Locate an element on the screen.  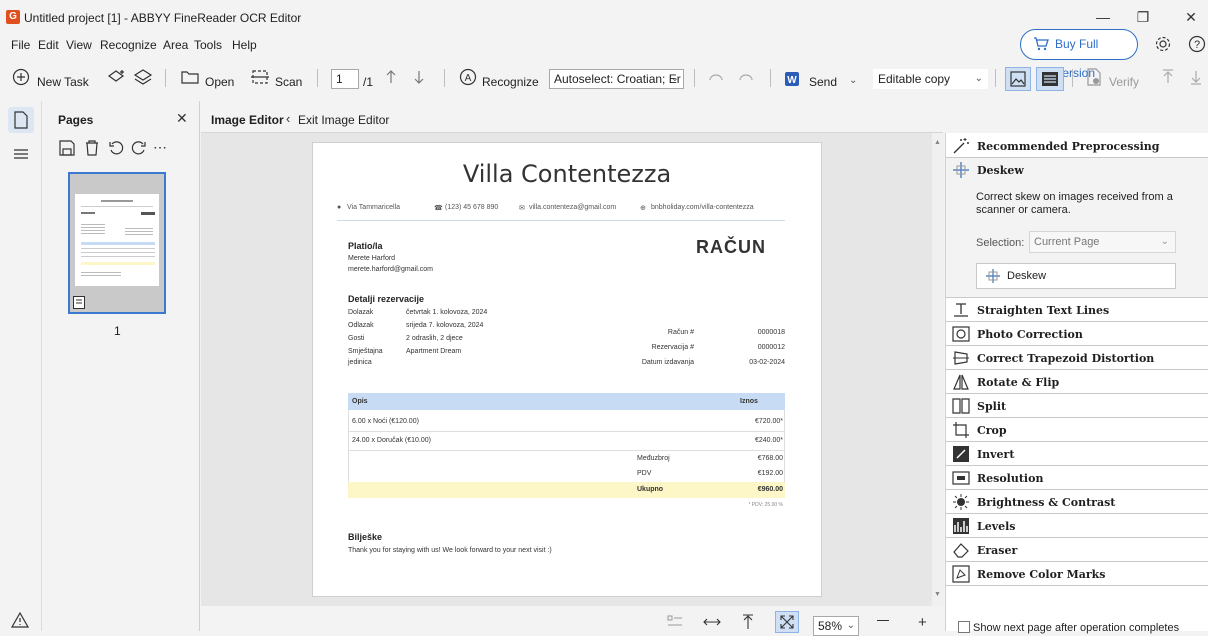
menu-view: View is located at coordinates (79, 45).